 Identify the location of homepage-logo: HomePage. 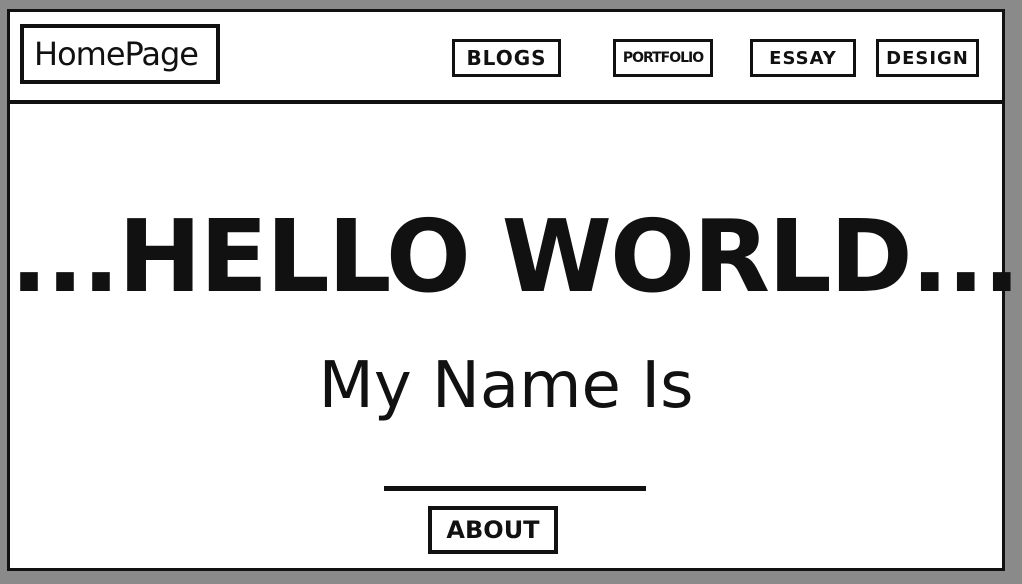
(120, 54).